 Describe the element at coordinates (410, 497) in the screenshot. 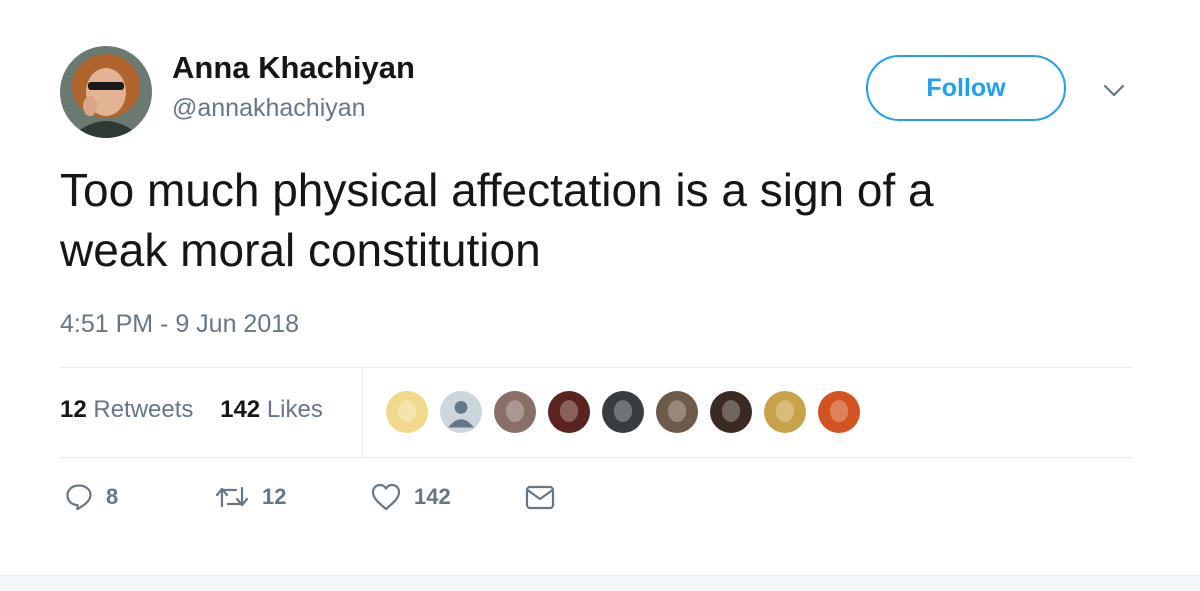

I see `like-button: 142` at that location.